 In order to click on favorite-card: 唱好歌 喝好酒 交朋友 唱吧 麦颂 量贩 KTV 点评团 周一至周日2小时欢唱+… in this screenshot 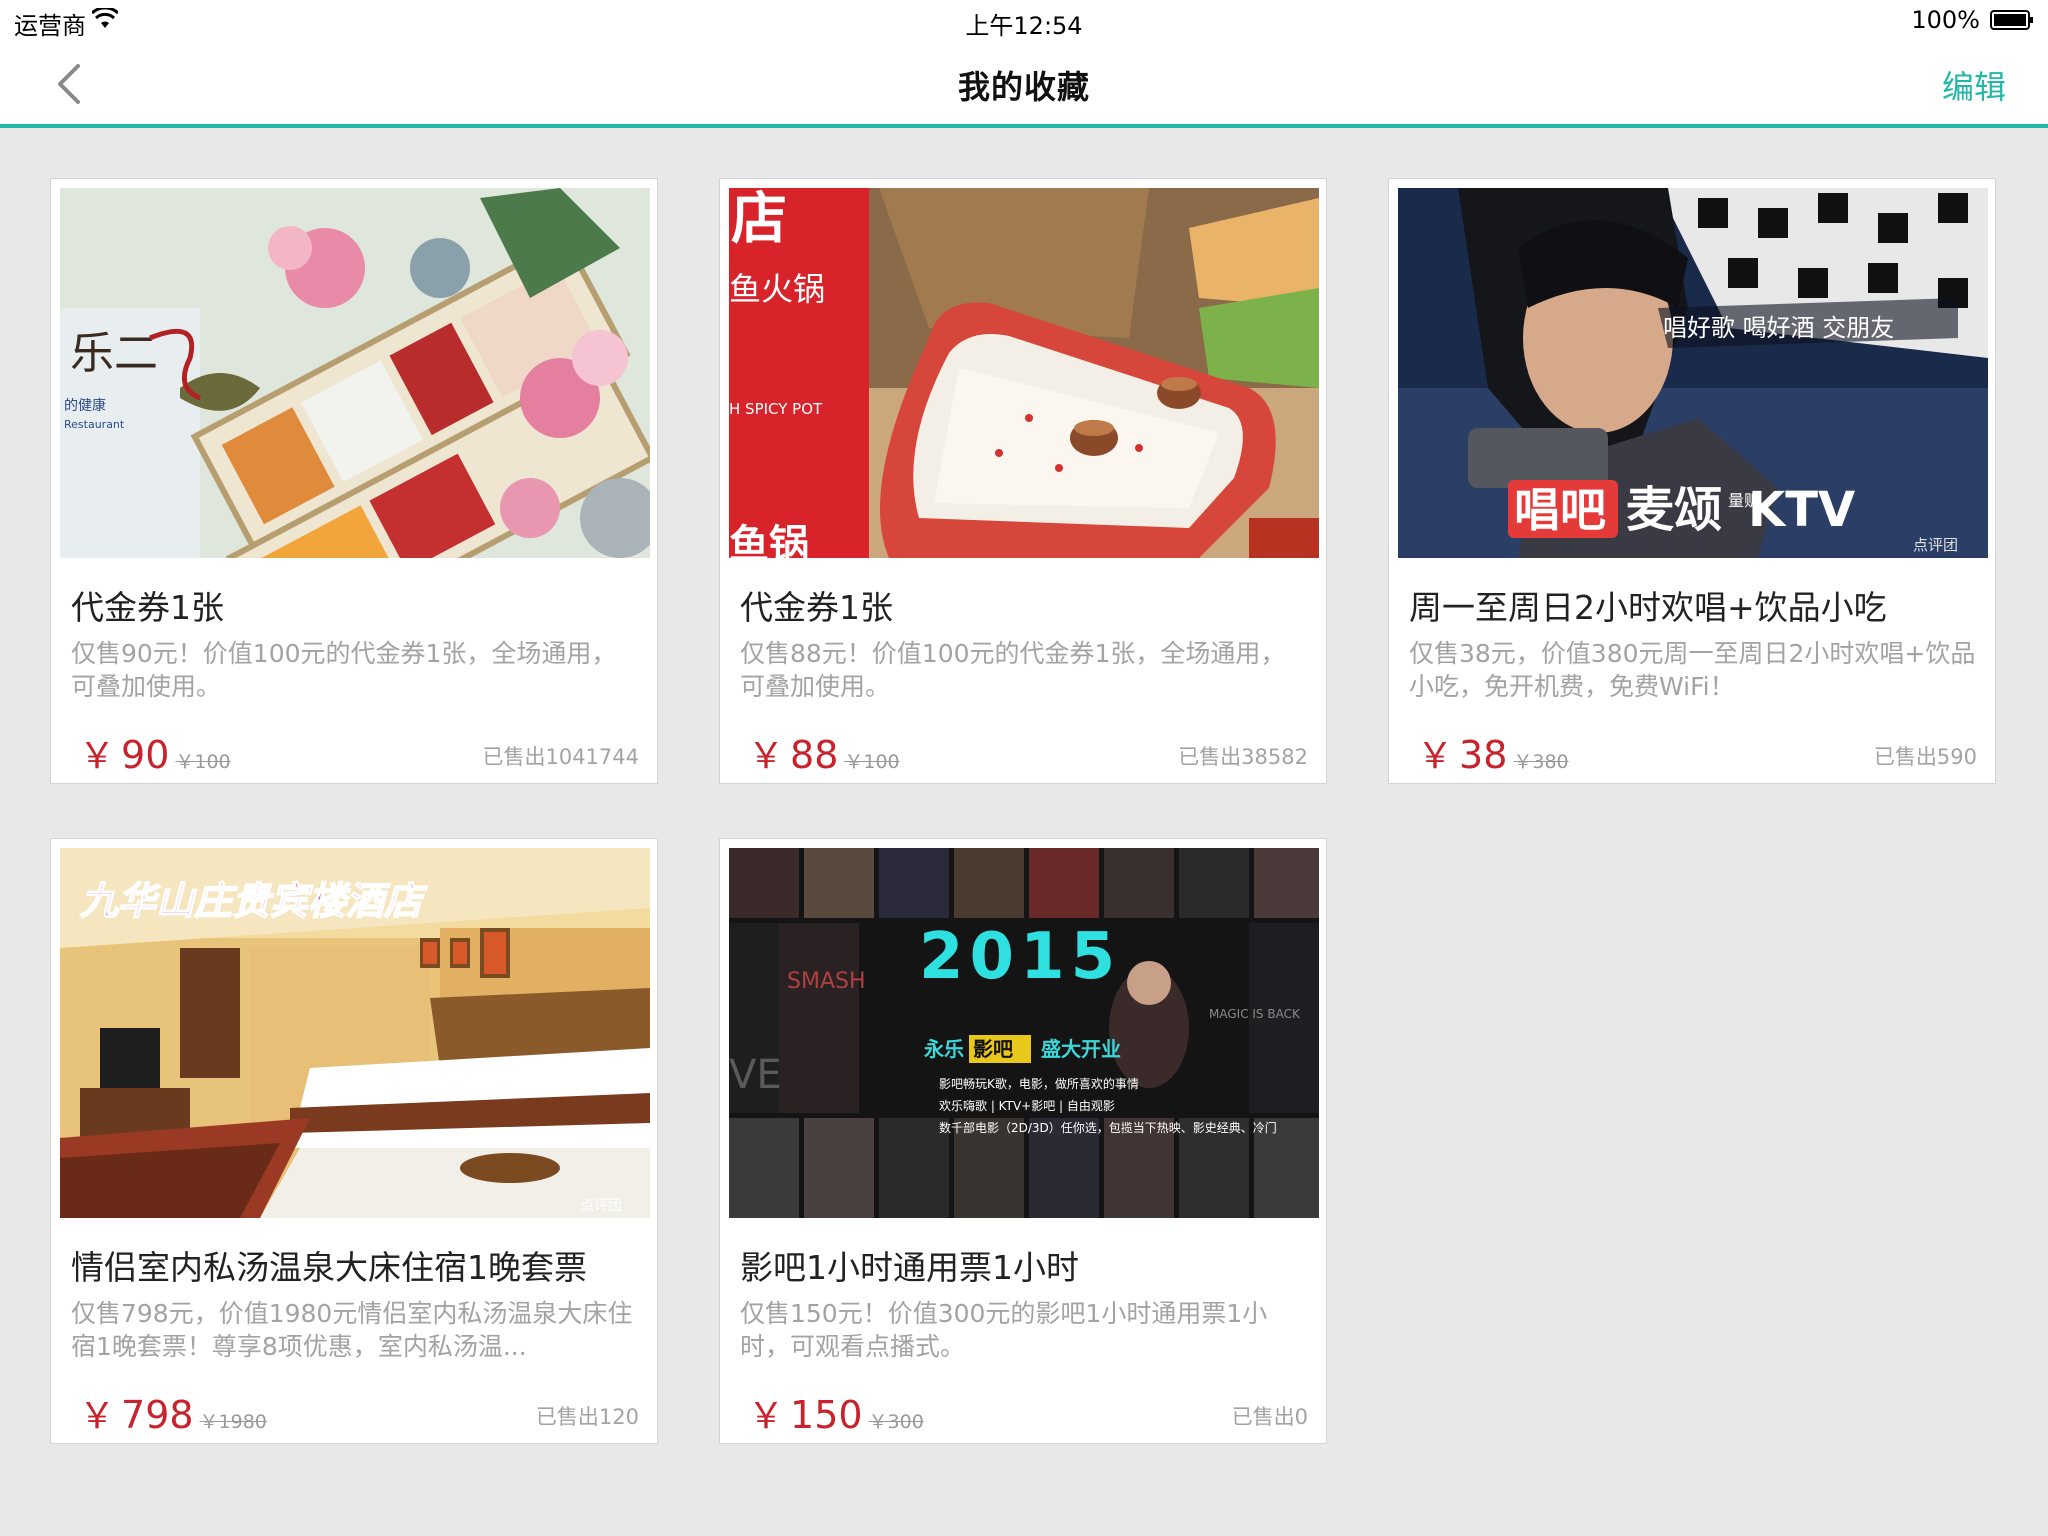, I will do `click(1692, 481)`.